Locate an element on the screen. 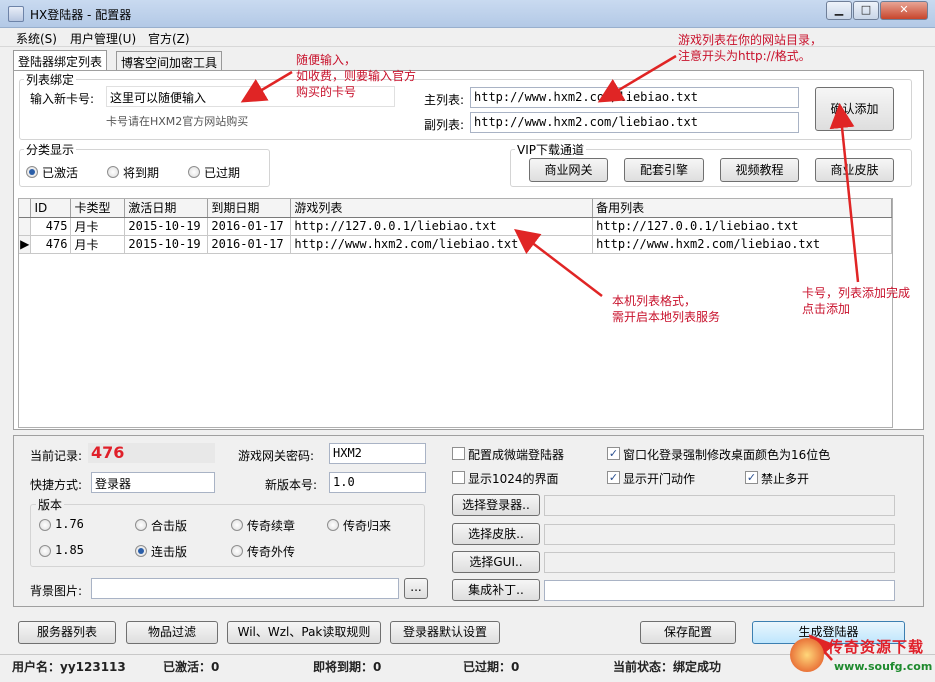 The width and height of the screenshot is (935, 682). annotation-note-local: 本机列表格式， 需开启本地列表服务 is located at coordinates (666, 309).